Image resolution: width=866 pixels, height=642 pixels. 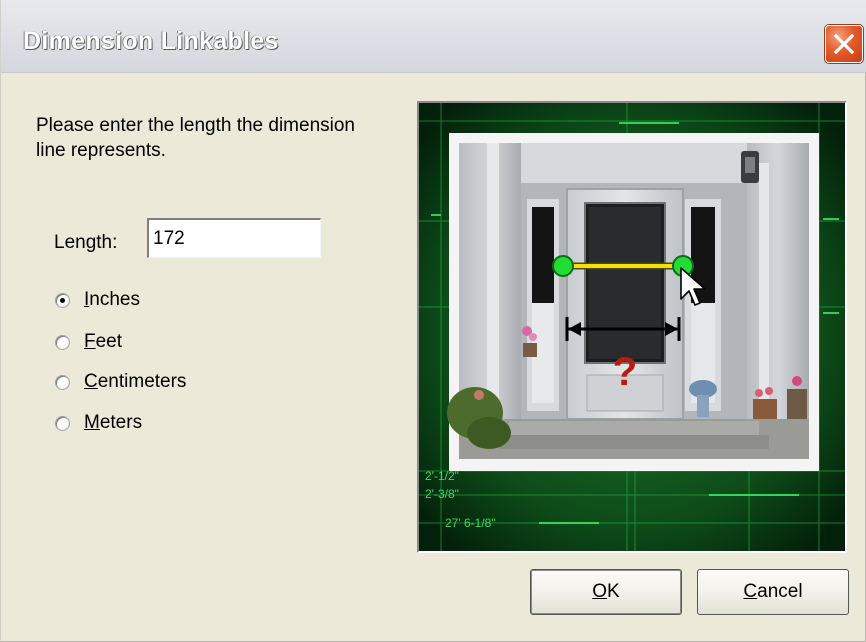 I want to click on radio-button-feet, so click(x=62, y=342).